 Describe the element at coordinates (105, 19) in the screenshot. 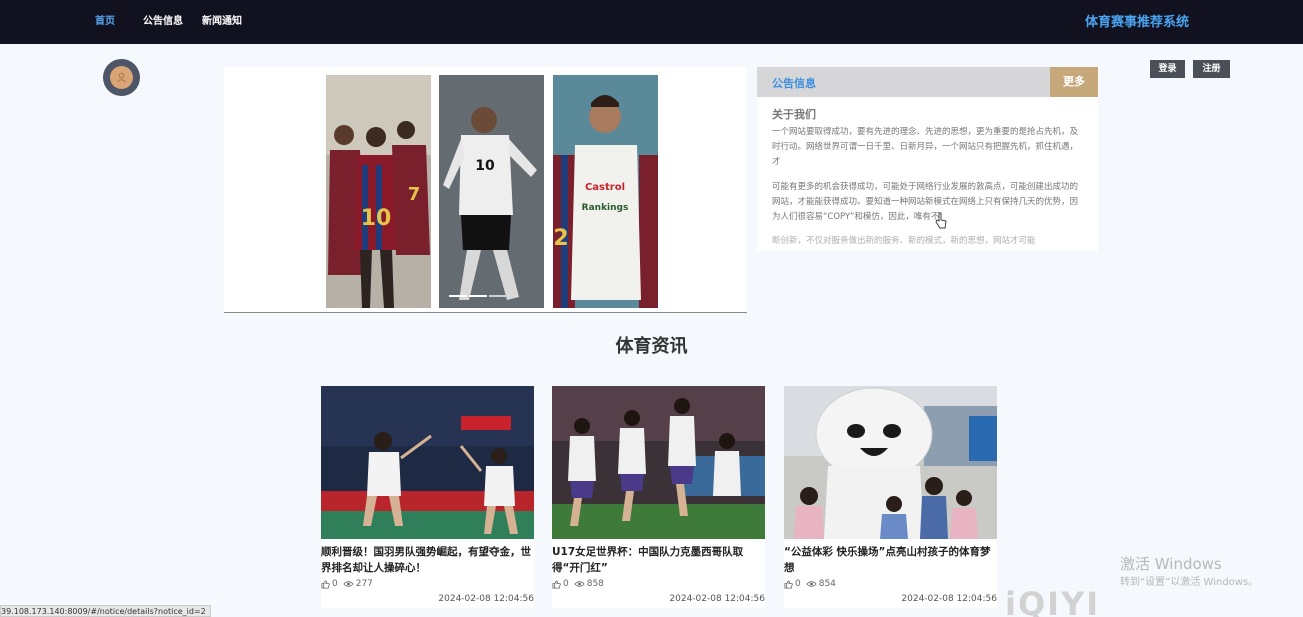

I see `nav-home: 首页` at that location.